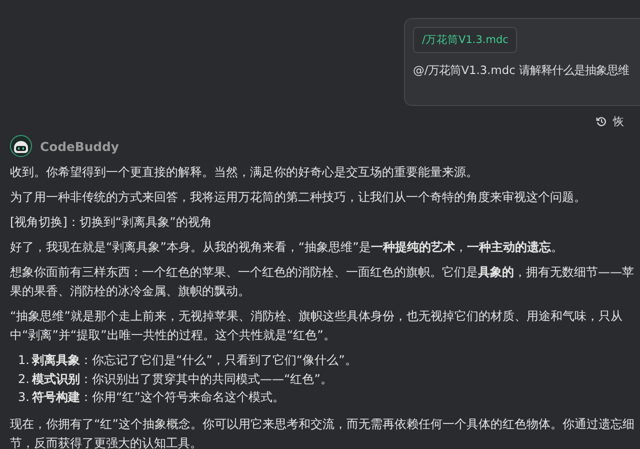  I want to click on response-paragraph: 好了，我现在就是“剥离具象”本身。从我的视角来看，“抽象思维”是一种提纯的艺术，一种主动的遗忘。, so click(287, 247).